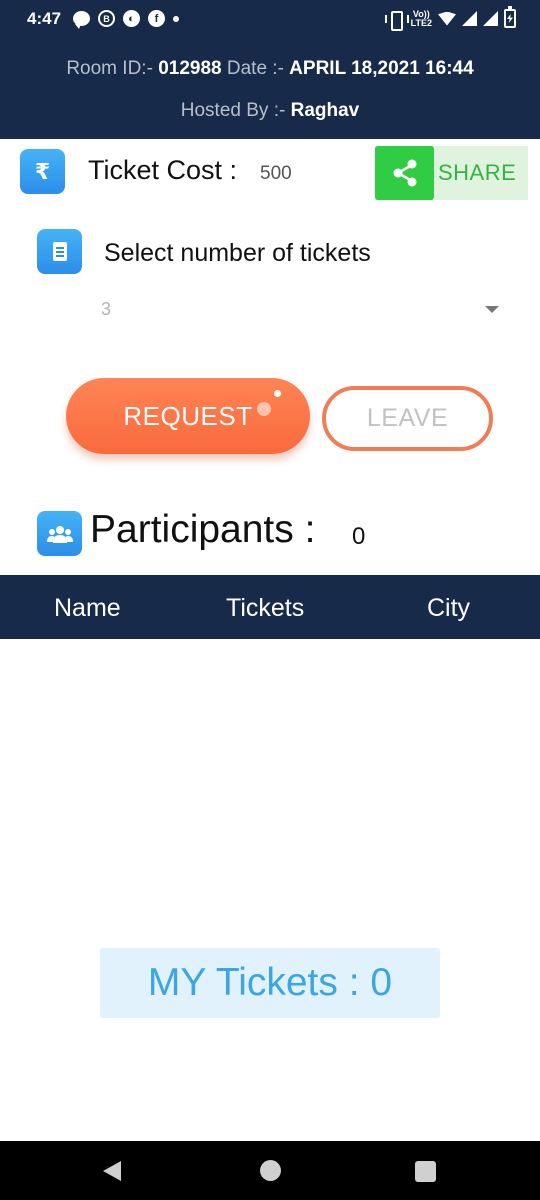 This screenshot has width=540, height=1200. What do you see at coordinates (106, 18) in the screenshot?
I see `b-circle-icon: B` at bounding box center [106, 18].